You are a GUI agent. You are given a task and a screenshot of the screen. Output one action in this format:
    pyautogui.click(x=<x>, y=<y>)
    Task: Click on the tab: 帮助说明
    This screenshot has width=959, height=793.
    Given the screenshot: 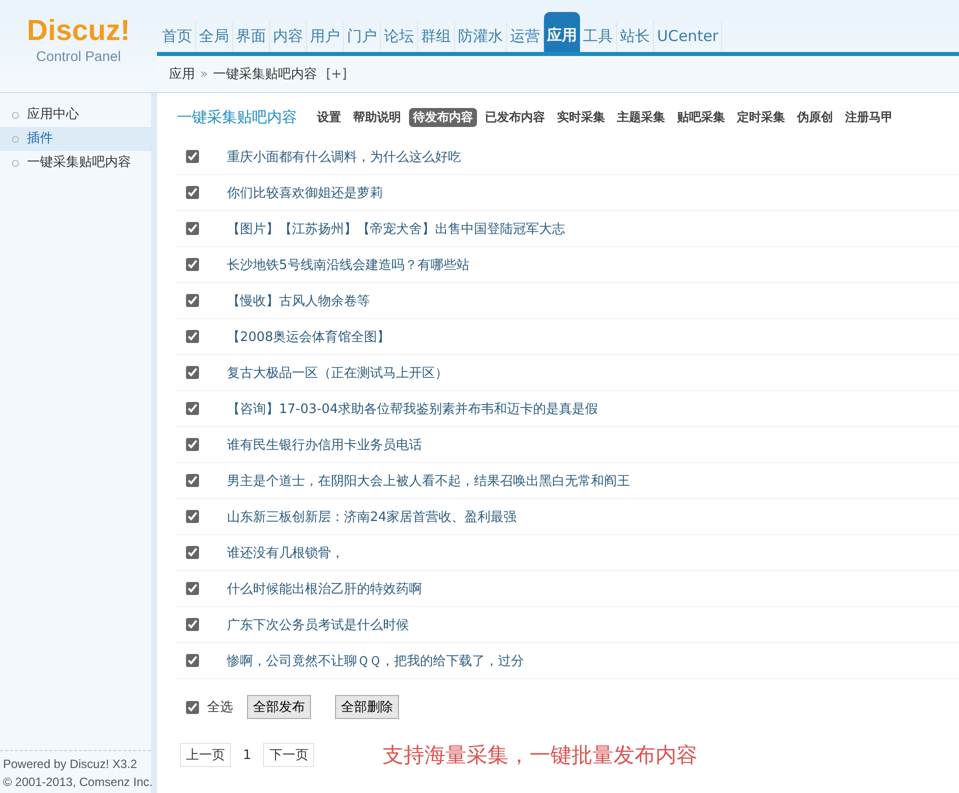 What is the action you would take?
    pyautogui.click(x=377, y=117)
    